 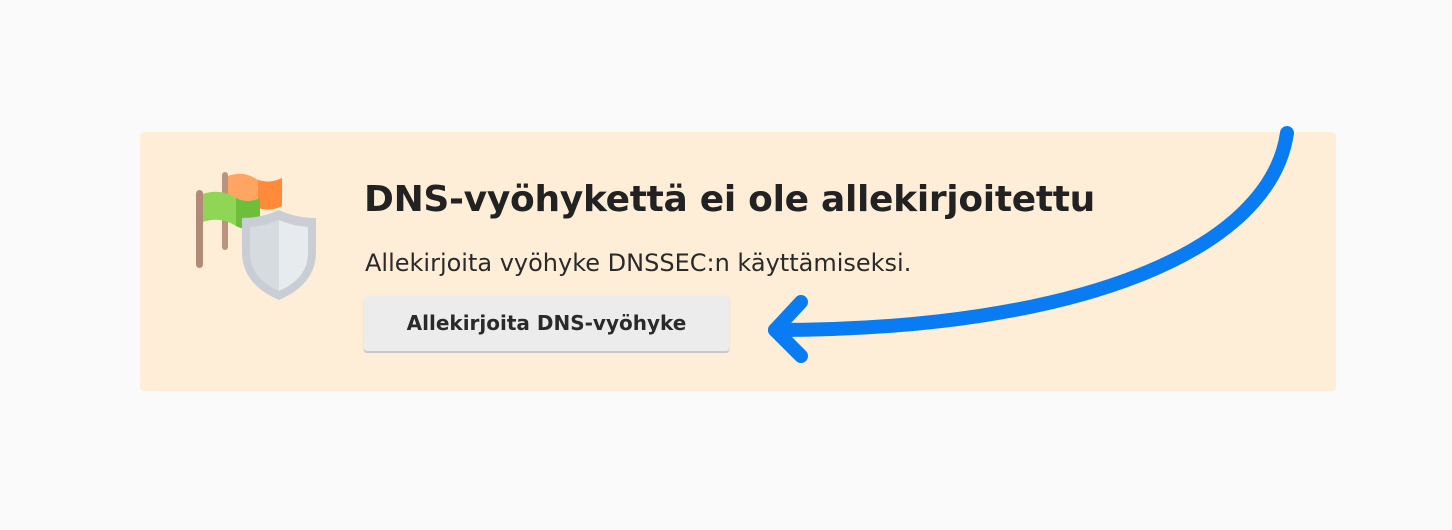 What do you see at coordinates (546, 323) in the screenshot?
I see `sign-dns-zone-button: Allekirjoita DNS-vyöhyke` at bounding box center [546, 323].